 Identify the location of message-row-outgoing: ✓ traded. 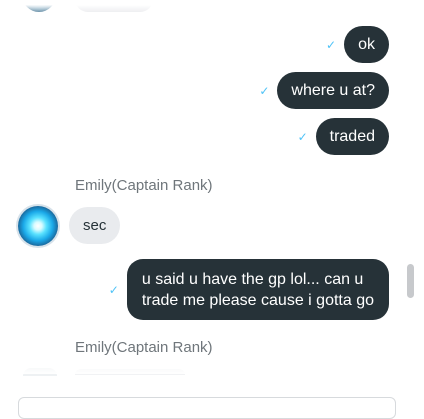
(343, 136).